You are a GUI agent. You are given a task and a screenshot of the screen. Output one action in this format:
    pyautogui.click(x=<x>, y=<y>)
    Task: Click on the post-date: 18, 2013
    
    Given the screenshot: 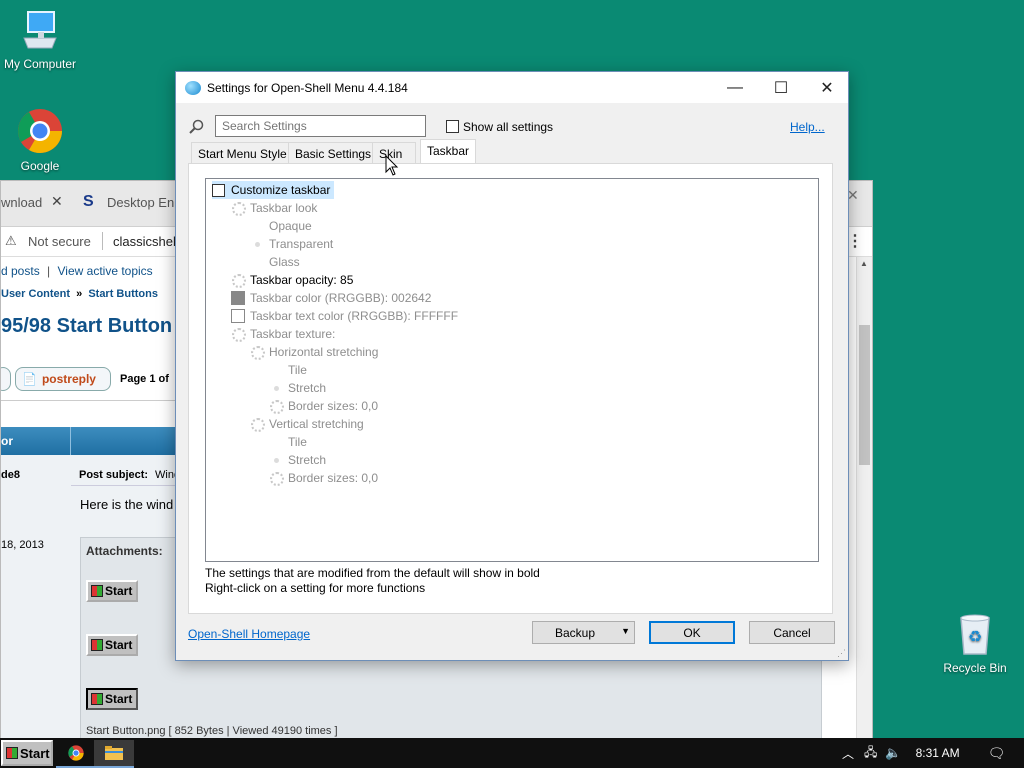 What is the action you would take?
    pyautogui.click(x=22, y=545)
    